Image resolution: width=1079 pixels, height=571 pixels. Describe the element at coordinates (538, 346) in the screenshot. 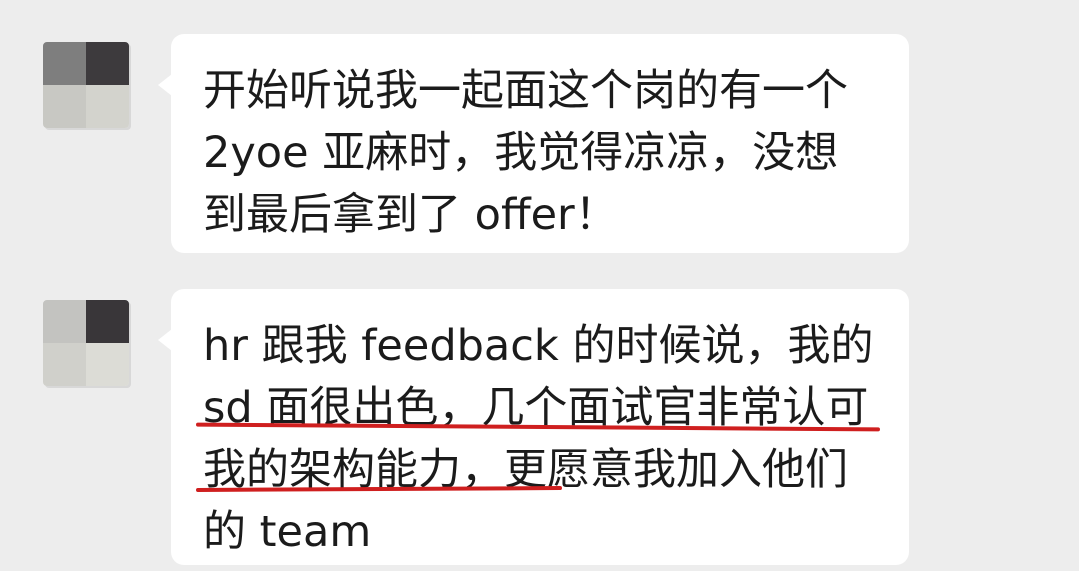

I see `message-line: hr 跟我 feedback 的时候说，我的` at that location.